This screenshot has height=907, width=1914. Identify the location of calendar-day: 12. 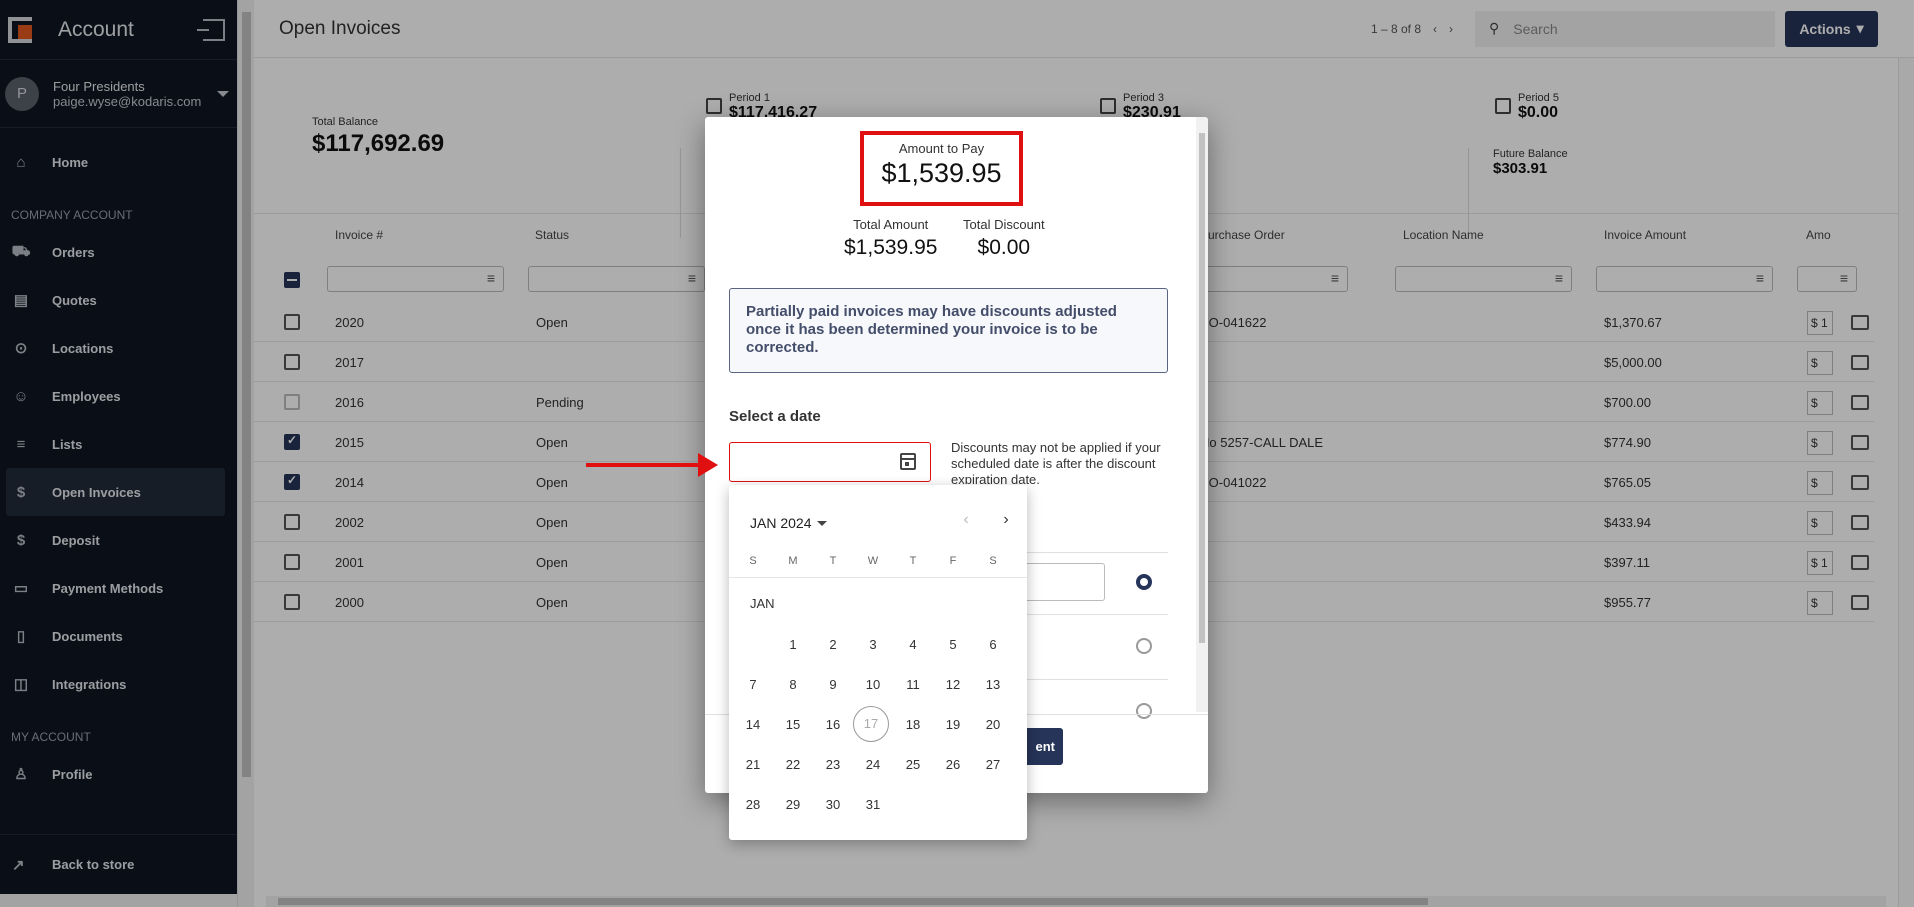
(953, 684).